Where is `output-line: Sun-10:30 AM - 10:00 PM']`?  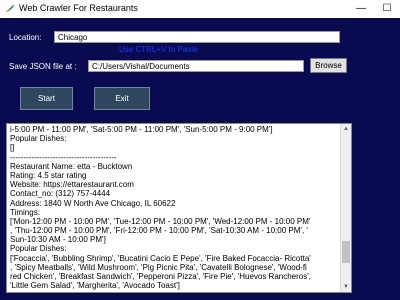 output-line: Sun-10:30 AM - 10:00 PM'] is located at coordinates (58, 240).